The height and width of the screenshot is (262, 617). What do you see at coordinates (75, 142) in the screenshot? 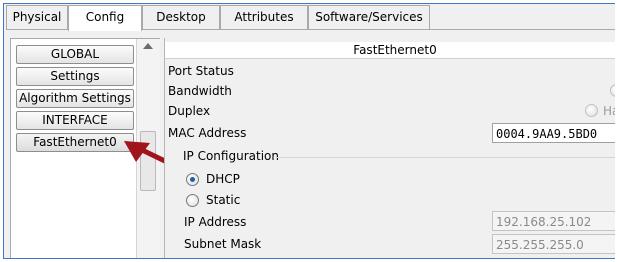
I see `sidebar-item-fastethernet0: FastEthernet0` at bounding box center [75, 142].